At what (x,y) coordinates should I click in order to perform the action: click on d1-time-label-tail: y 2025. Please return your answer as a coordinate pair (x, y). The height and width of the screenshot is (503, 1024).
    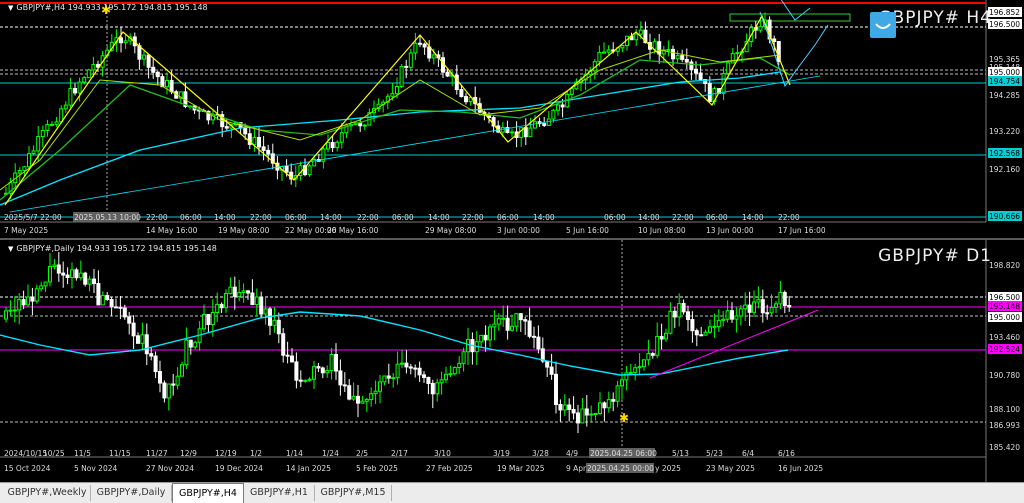
    Looking at the image, I should click on (668, 468).